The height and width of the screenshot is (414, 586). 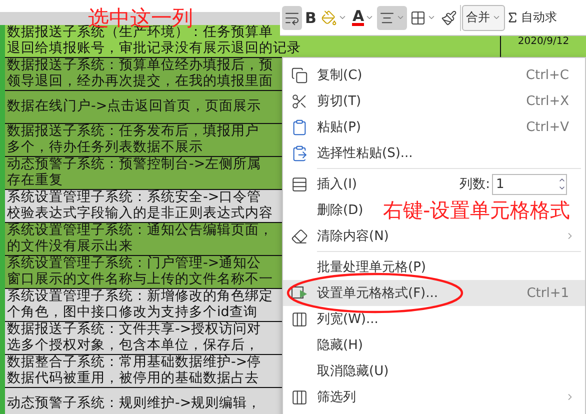 I want to click on spin-up-icon, so click(x=562, y=180).